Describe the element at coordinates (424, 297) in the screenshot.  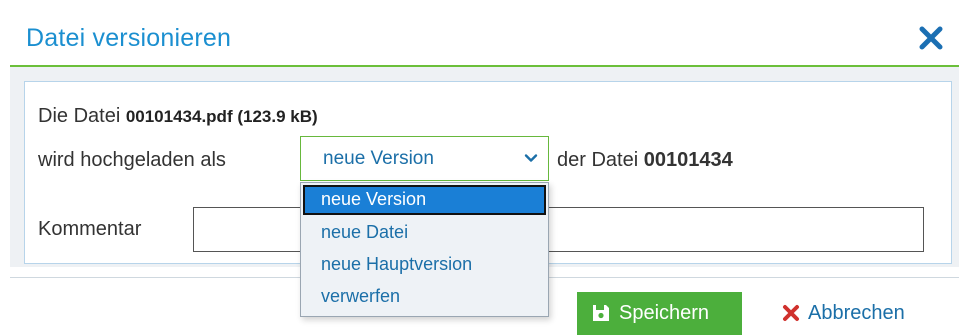
I see `option-verwerfen: verwerfen` at that location.